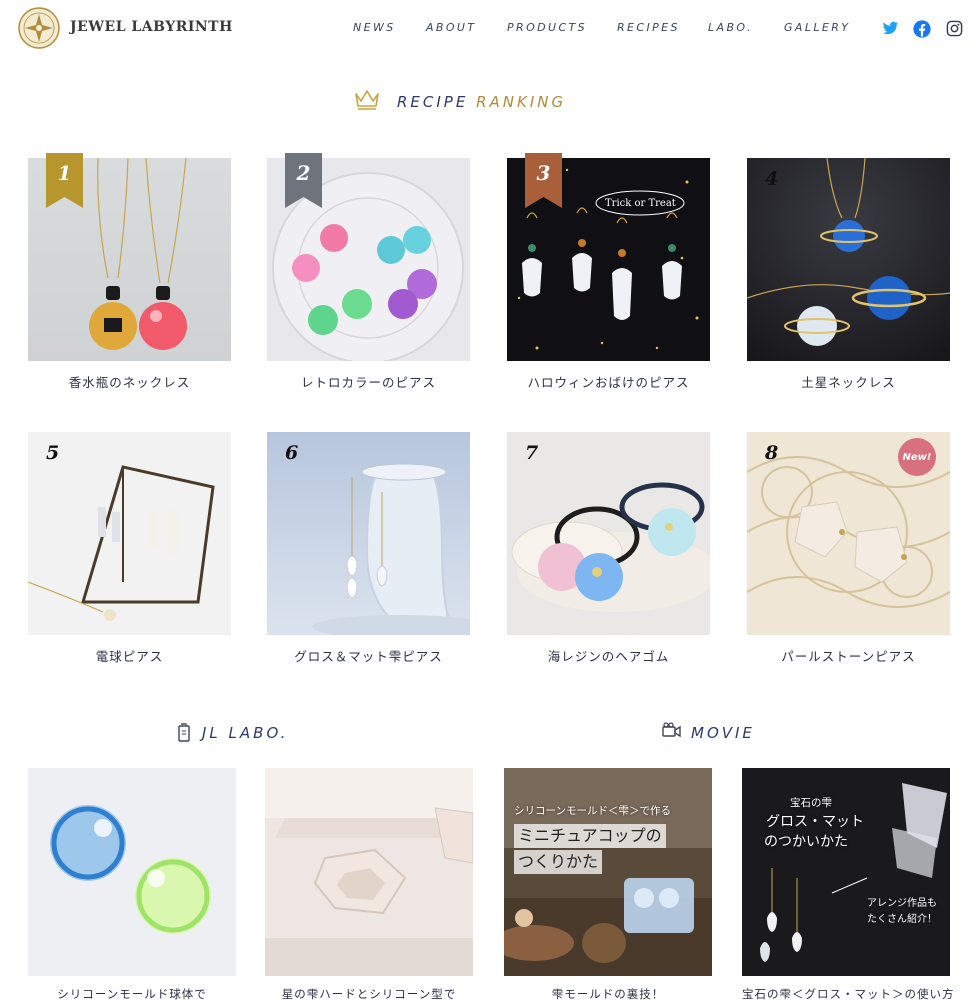 This screenshot has width=978, height=1002. Describe the element at coordinates (723, 733) in the screenshot. I see `movie-title: MOVIE` at that location.